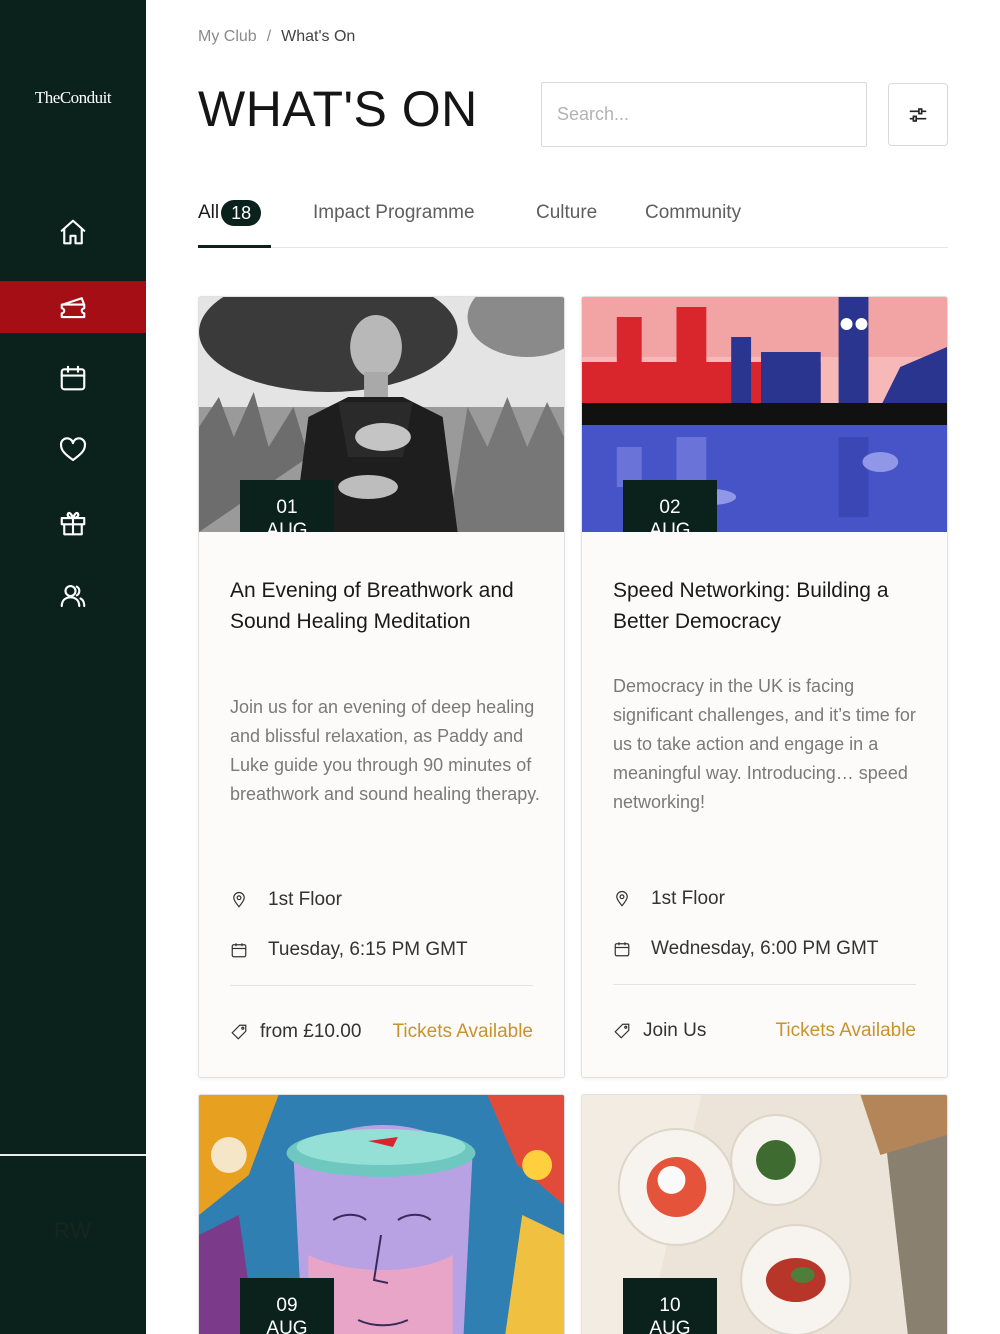 Image resolution: width=1000 pixels, height=1334 pixels. Describe the element at coordinates (209, 212) in the screenshot. I see `tab-all-label: All` at that location.